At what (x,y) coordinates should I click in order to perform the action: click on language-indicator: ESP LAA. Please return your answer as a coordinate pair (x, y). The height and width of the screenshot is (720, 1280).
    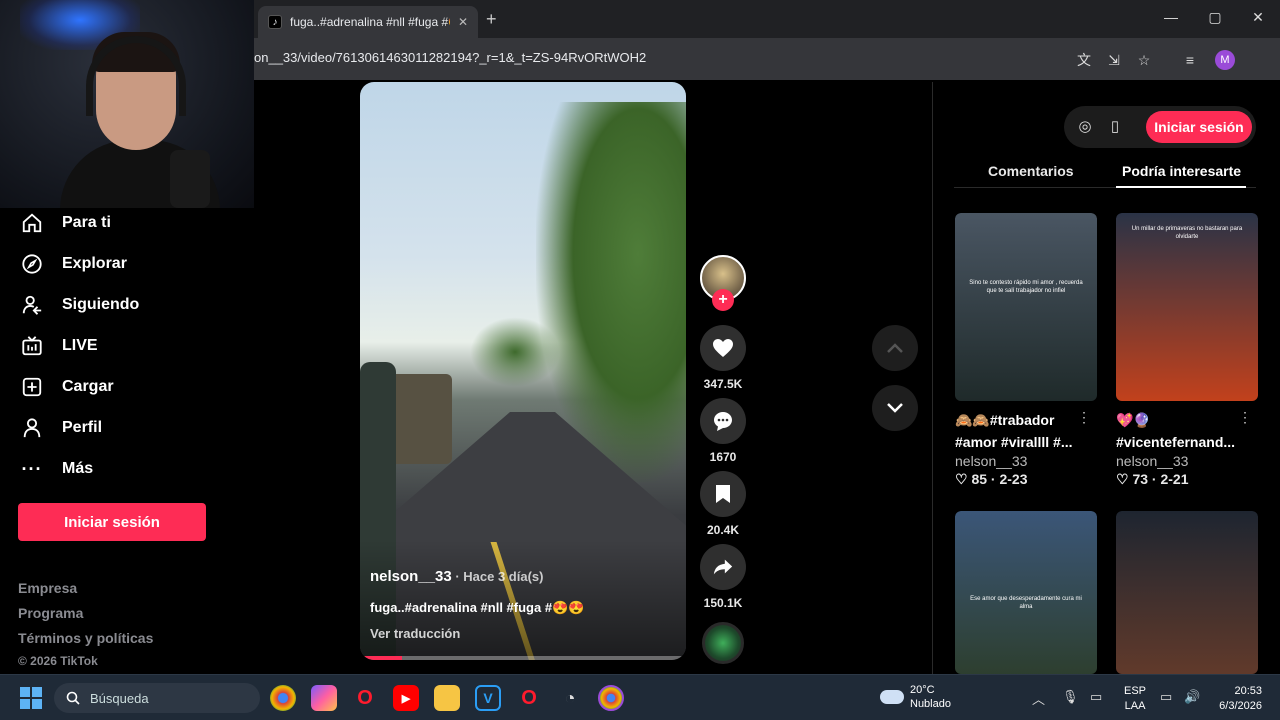
    Looking at the image, I should click on (1135, 699).